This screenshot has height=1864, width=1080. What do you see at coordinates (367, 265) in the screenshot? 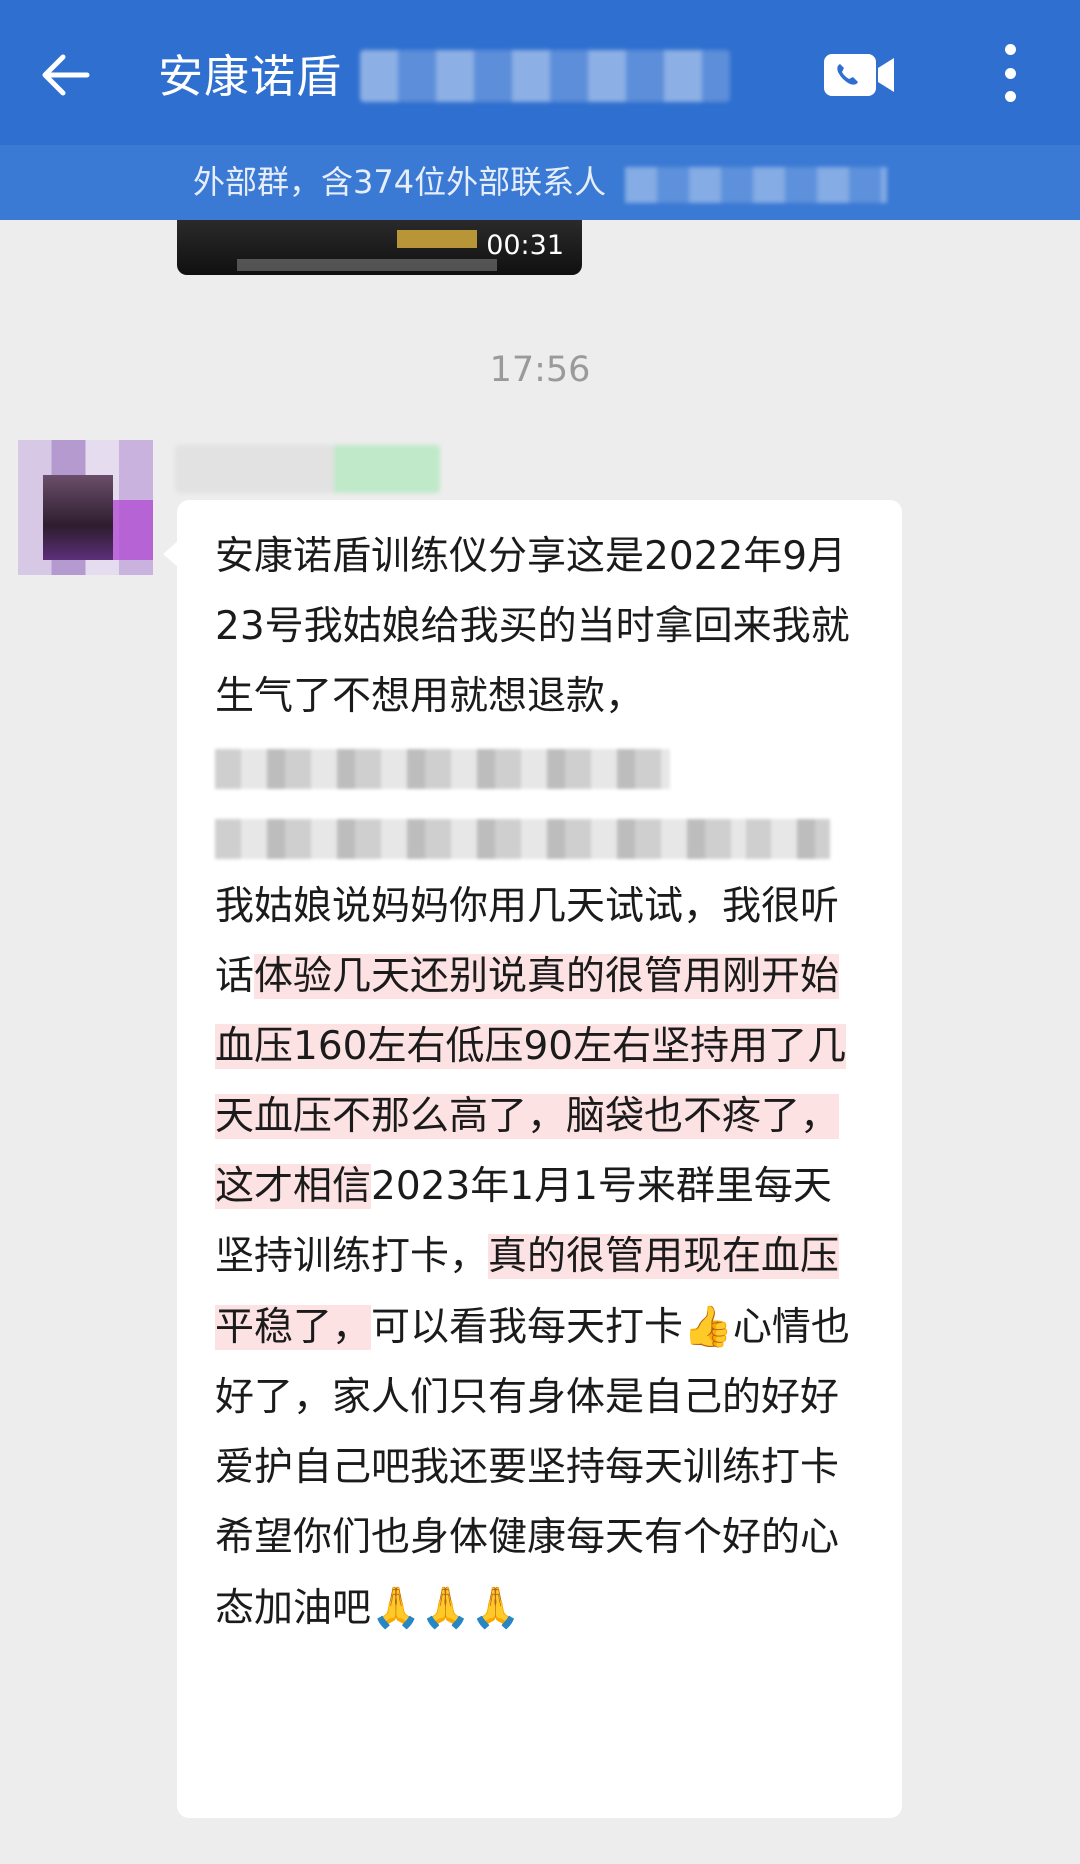
I see `video-footer-text` at bounding box center [367, 265].